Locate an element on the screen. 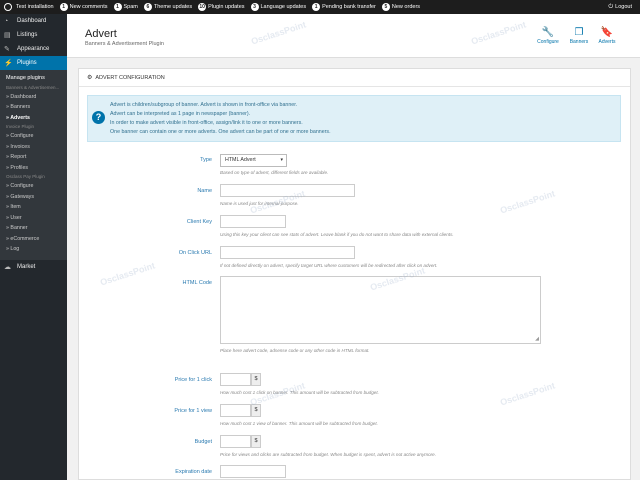 This screenshot has height=480, width=640. sidebar-banners-dashboard: » Dashboard is located at coordinates (33, 97).